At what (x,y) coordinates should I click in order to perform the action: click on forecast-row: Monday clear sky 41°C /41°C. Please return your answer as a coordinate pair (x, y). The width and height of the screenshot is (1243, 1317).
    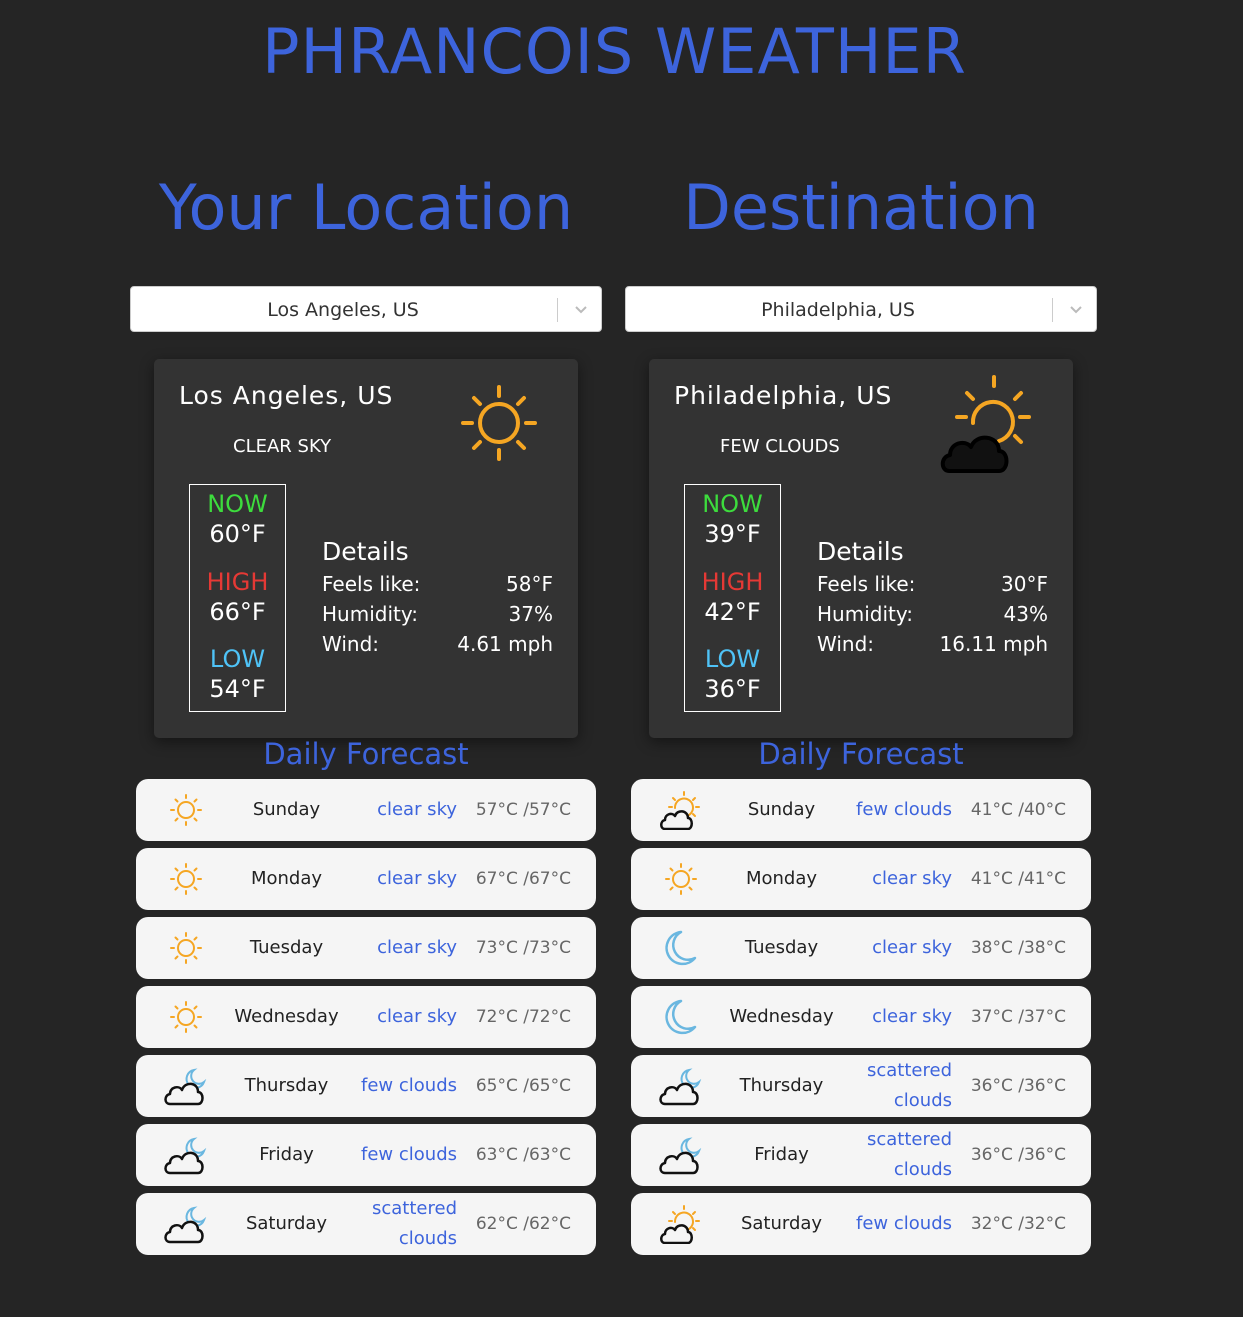
    Looking at the image, I should click on (861, 879).